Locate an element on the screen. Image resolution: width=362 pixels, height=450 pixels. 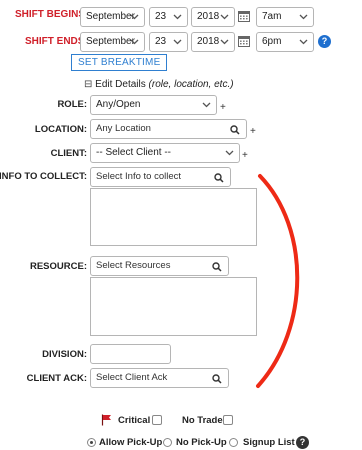
shift-begins-year-value: 2018 is located at coordinates (208, 16).